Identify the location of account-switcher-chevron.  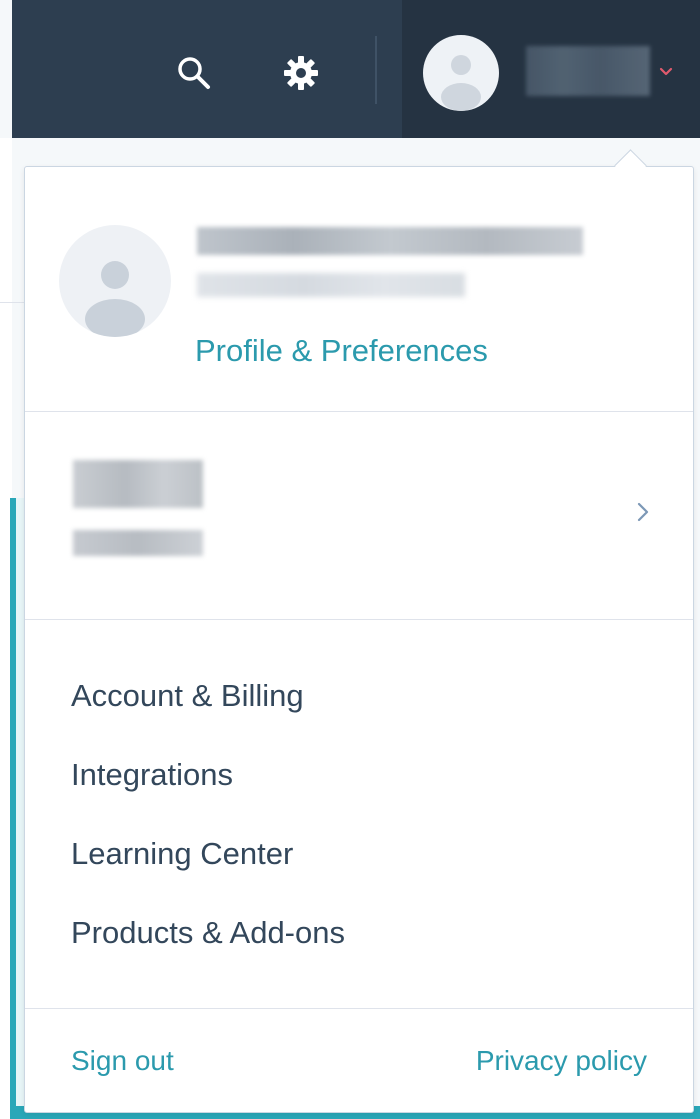
(643, 512).